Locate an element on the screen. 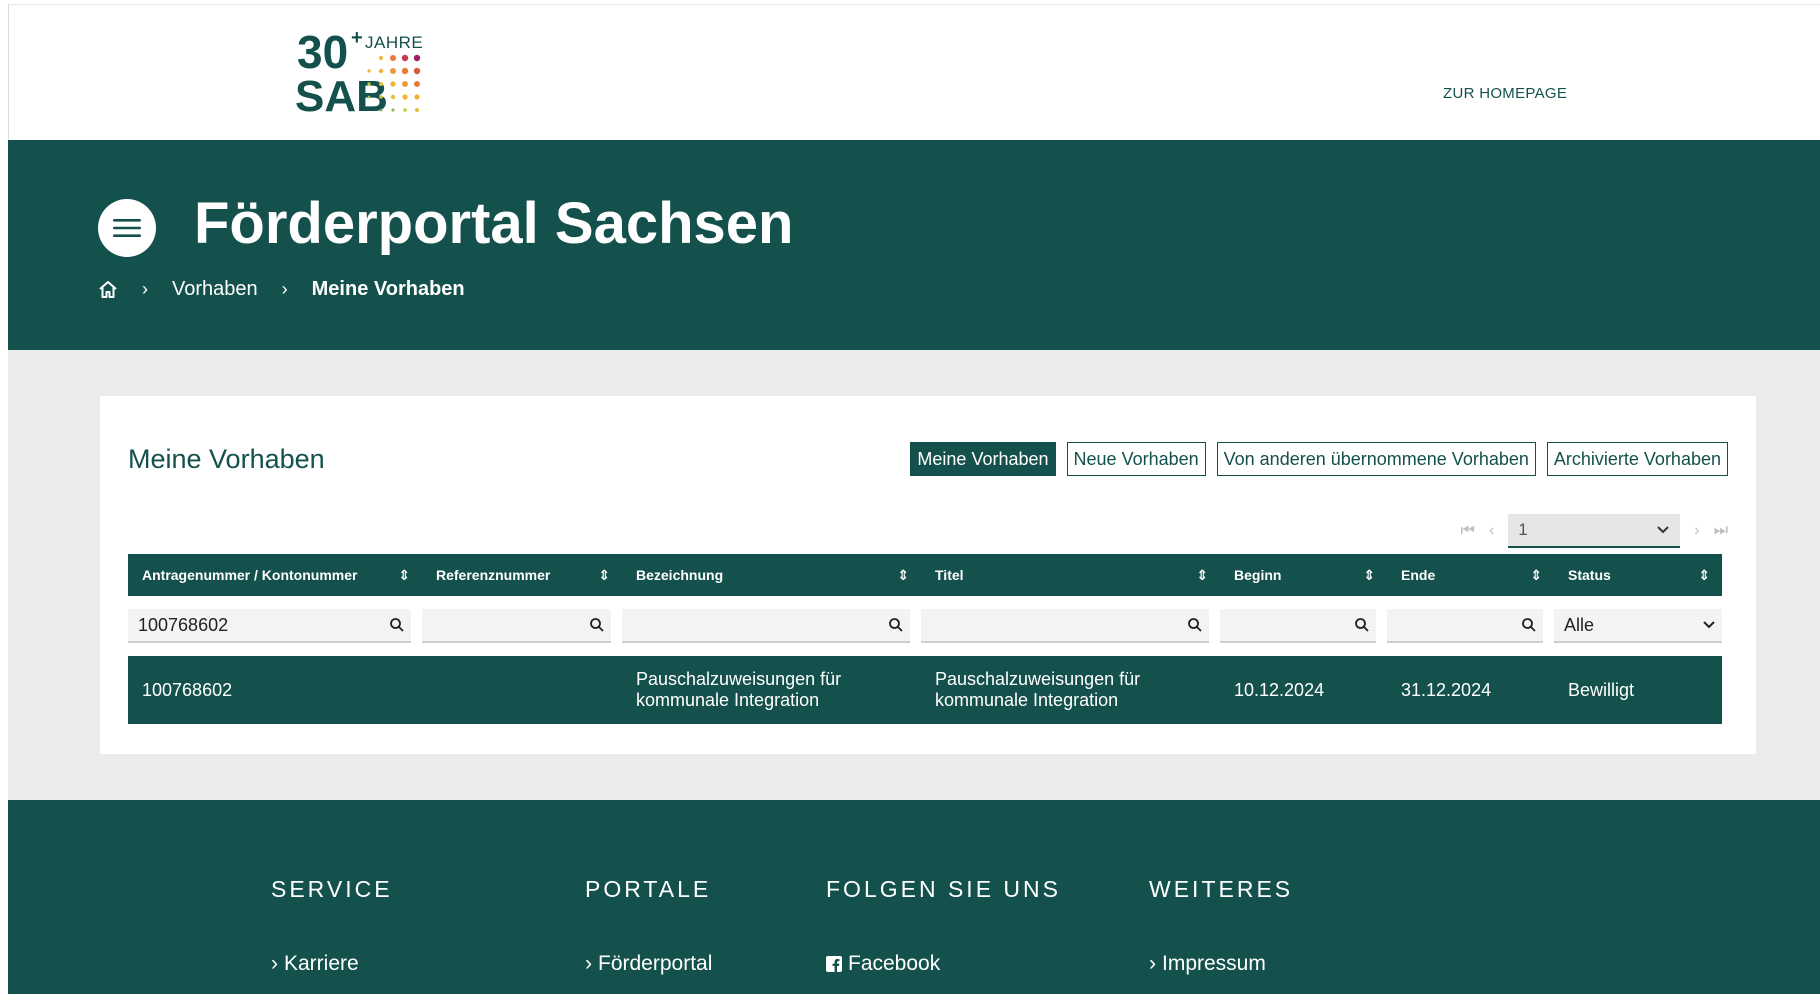 The height and width of the screenshot is (994, 1820). home-icon is located at coordinates (108, 290).